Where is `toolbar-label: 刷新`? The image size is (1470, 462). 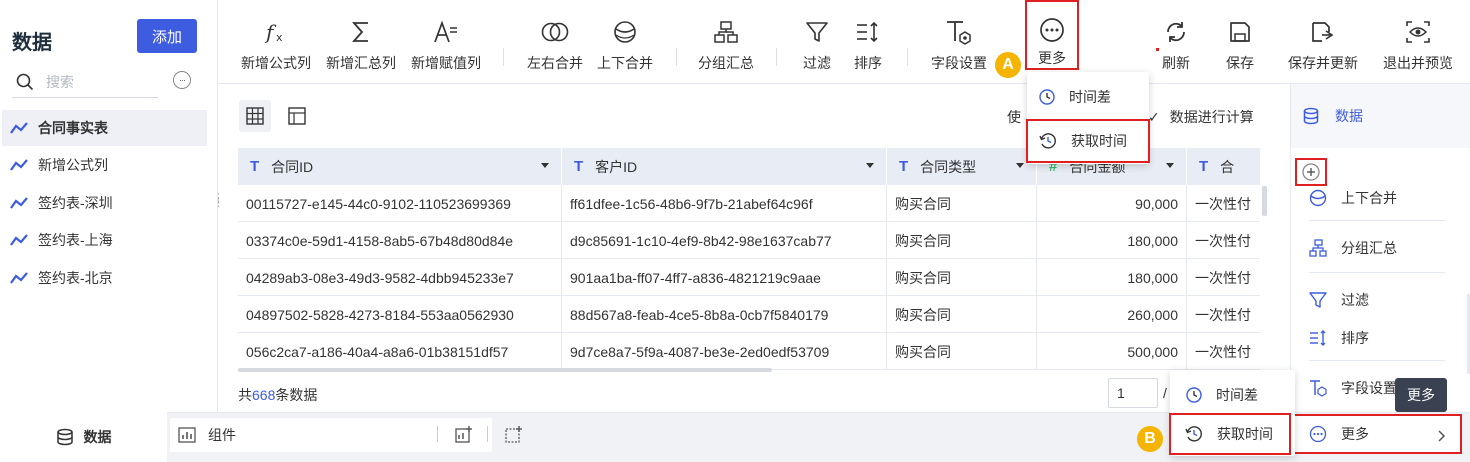 toolbar-label: 刷新 is located at coordinates (1176, 63).